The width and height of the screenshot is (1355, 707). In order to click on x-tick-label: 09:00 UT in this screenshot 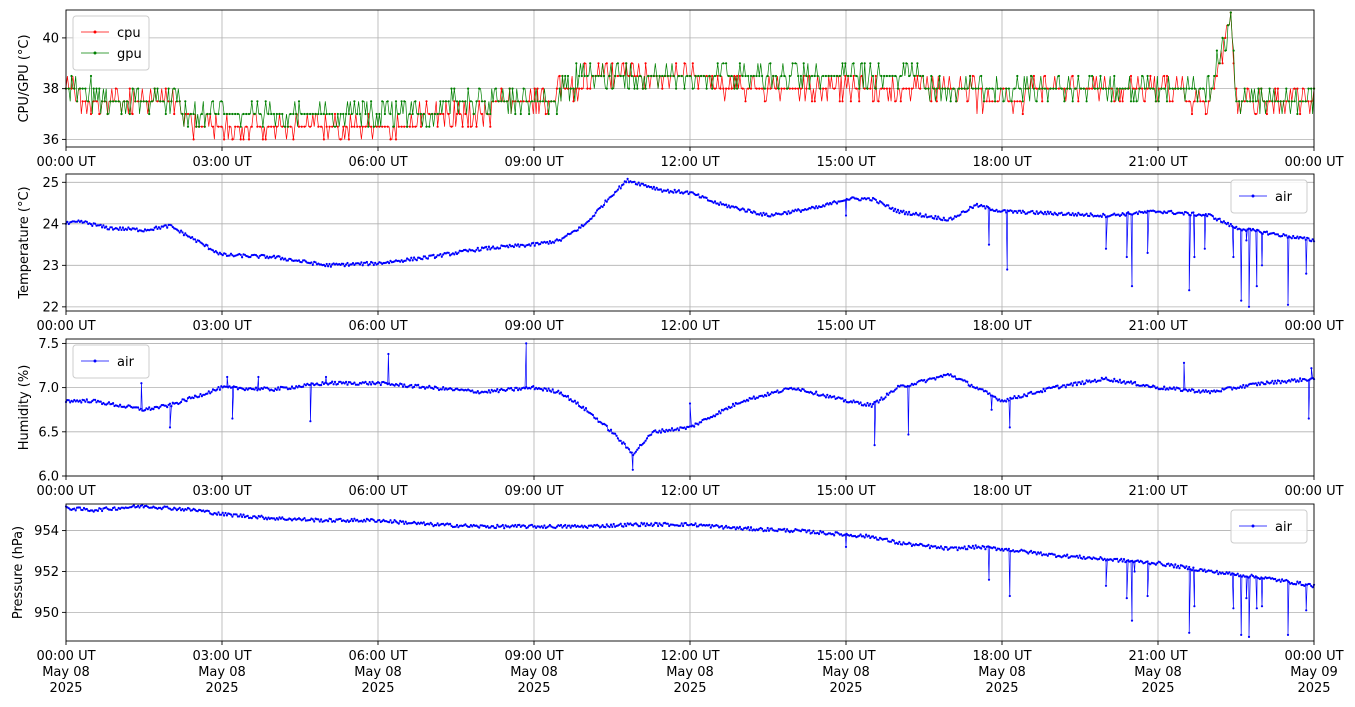, I will do `click(533, 326)`.